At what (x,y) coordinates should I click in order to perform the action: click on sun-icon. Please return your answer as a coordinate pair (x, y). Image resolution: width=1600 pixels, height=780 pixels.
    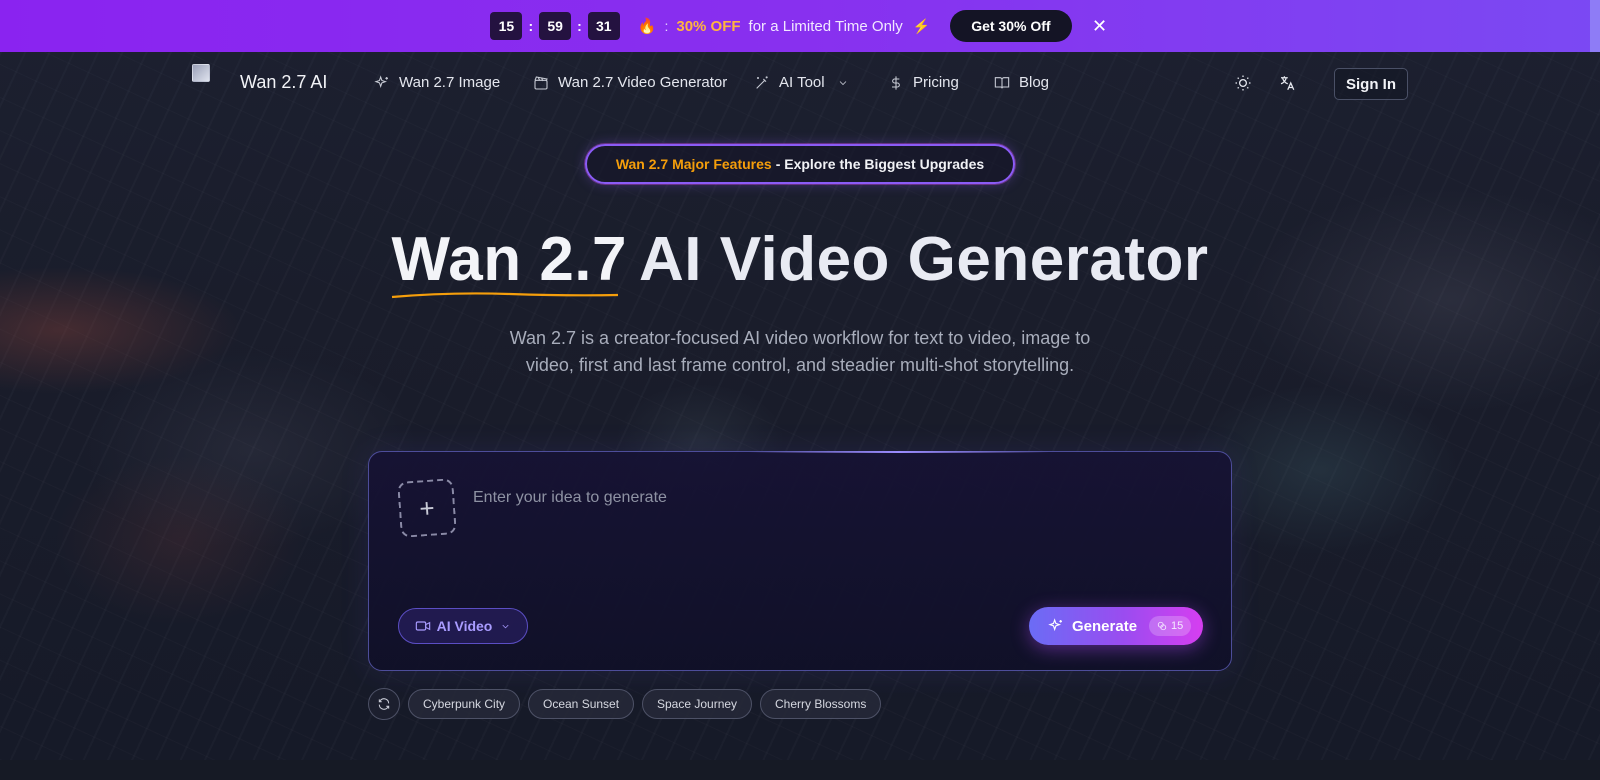
    Looking at the image, I should click on (1243, 83).